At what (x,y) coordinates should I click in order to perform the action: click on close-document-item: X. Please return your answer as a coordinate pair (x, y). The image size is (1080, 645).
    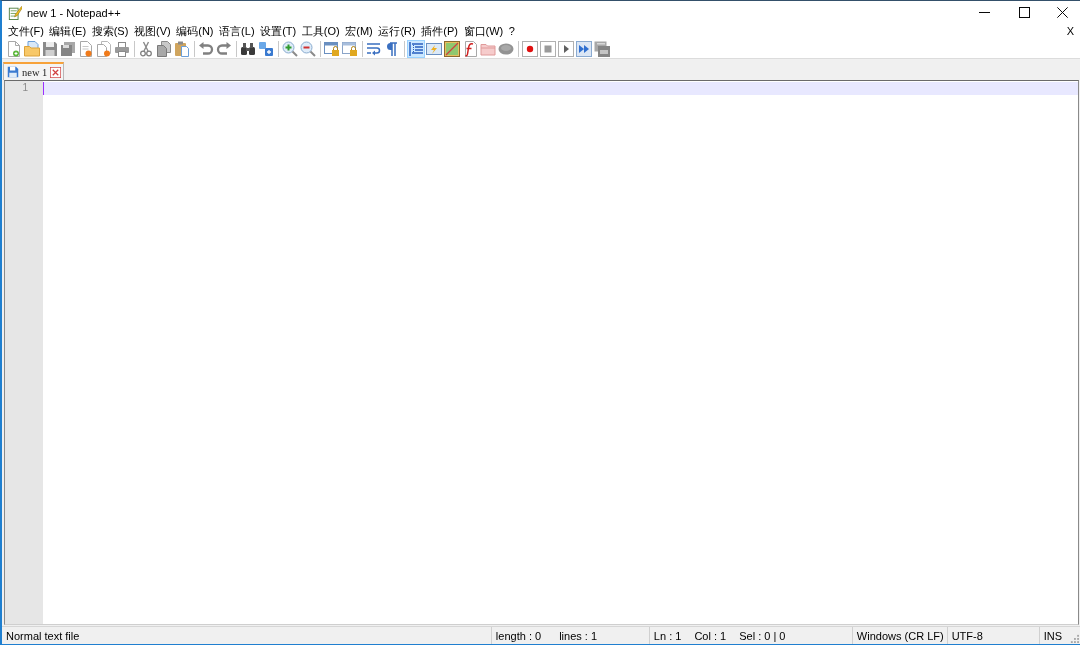
    Looking at the image, I should click on (1070, 31).